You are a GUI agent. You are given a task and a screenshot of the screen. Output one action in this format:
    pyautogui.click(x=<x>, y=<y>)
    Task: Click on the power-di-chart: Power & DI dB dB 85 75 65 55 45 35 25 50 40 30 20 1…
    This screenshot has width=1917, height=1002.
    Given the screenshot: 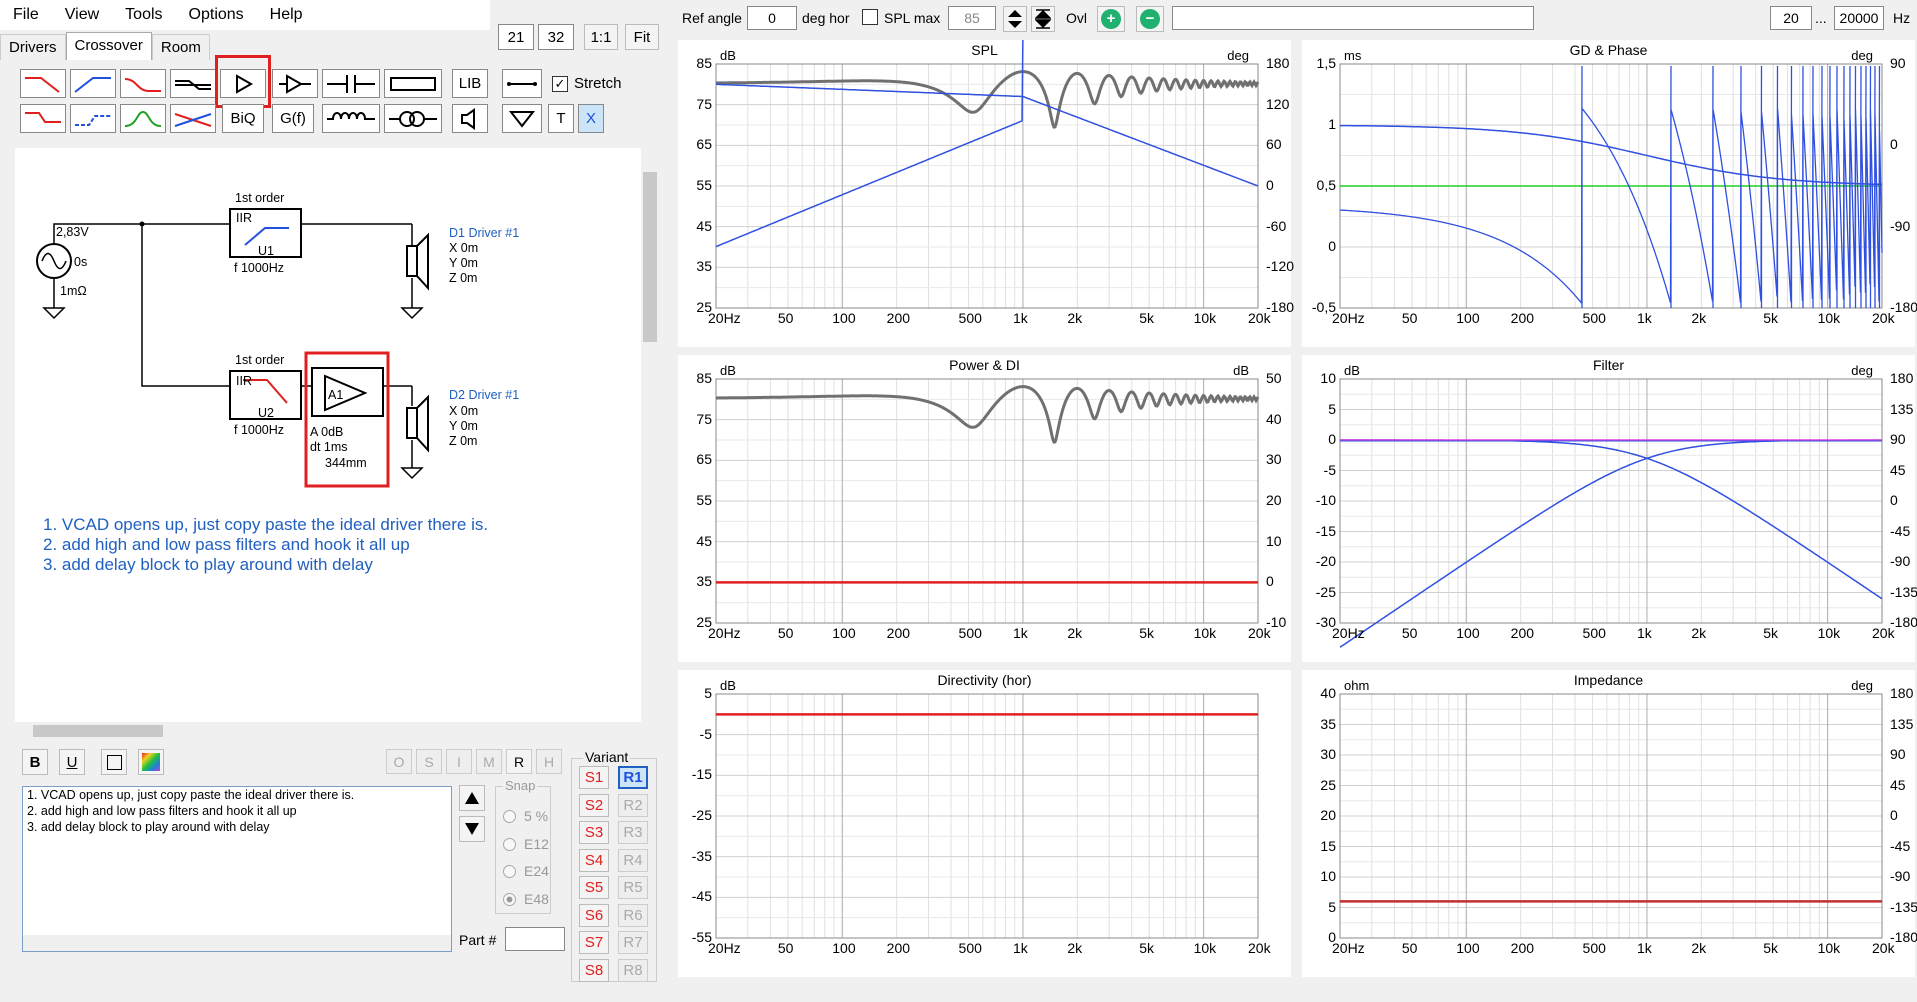 What is the action you would take?
    pyautogui.click(x=984, y=508)
    